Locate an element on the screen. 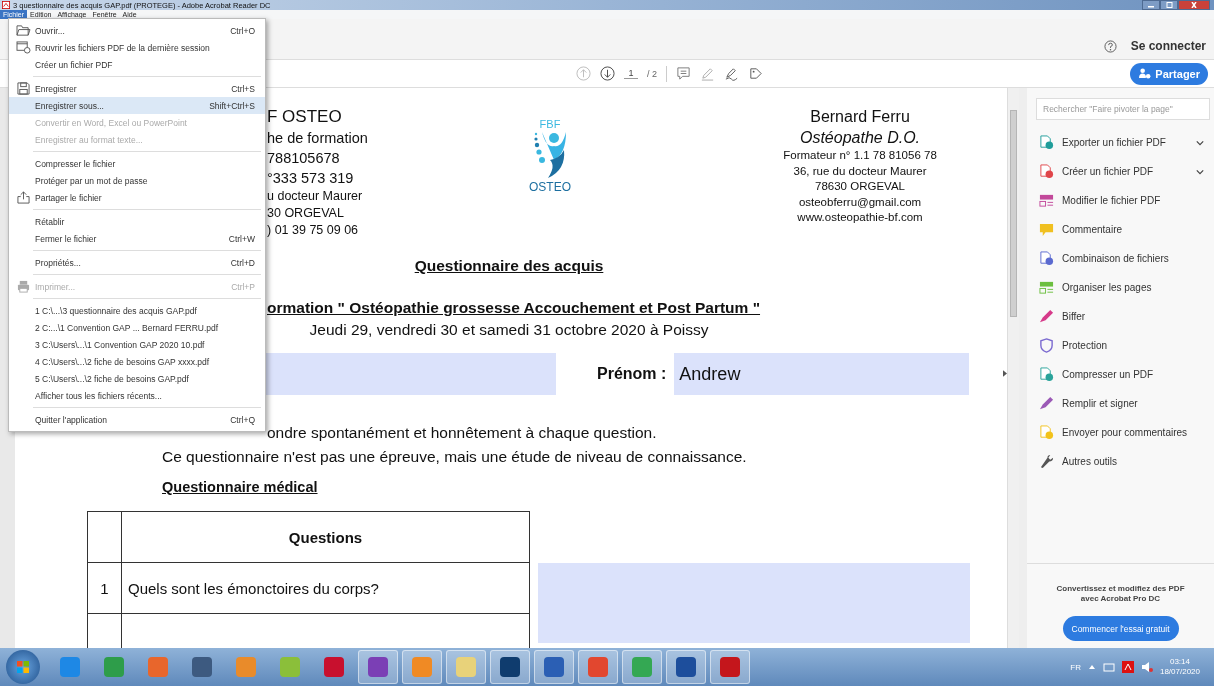 The width and height of the screenshot is (1214, 686). tool-item: Combinaison de fichiers is located at coordinates (1120, 258).